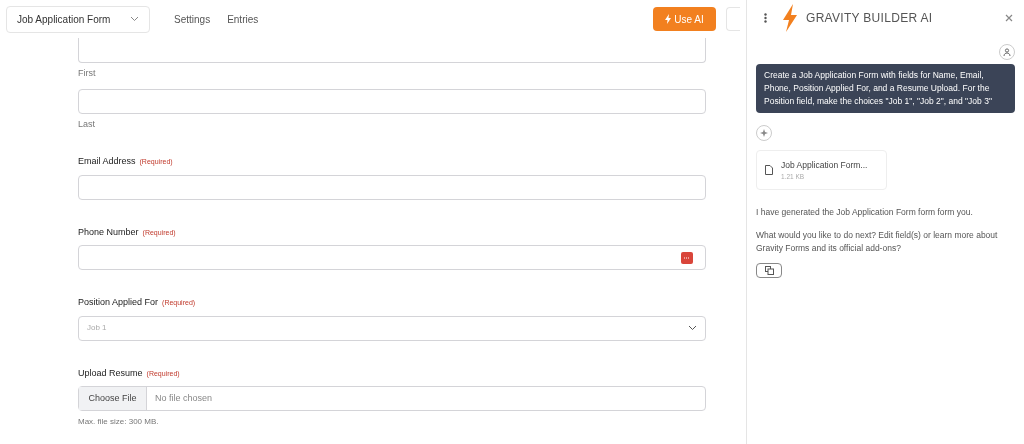 Image resolution: width=1024 pixels, height=444 pixels. What do you see at coordinates (392, 187) in the screenshot?
I see `email-input` at bounding box center [392, 187].